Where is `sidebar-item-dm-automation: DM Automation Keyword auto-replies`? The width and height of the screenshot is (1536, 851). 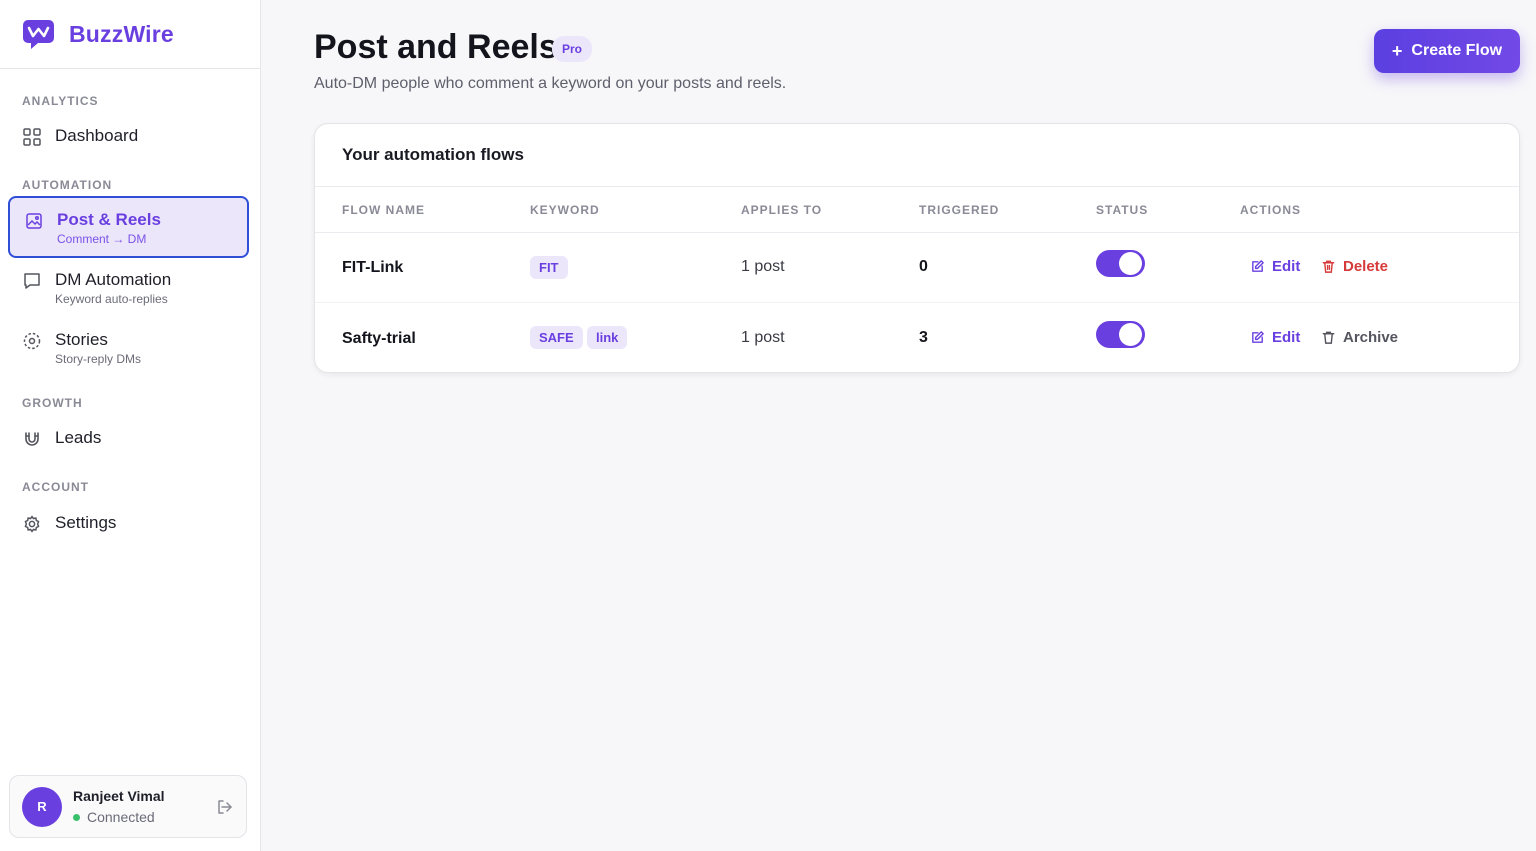
sidebar-item-dm-automation: DM Automation Keyword auto-replies is located at coordinates (128, 287).